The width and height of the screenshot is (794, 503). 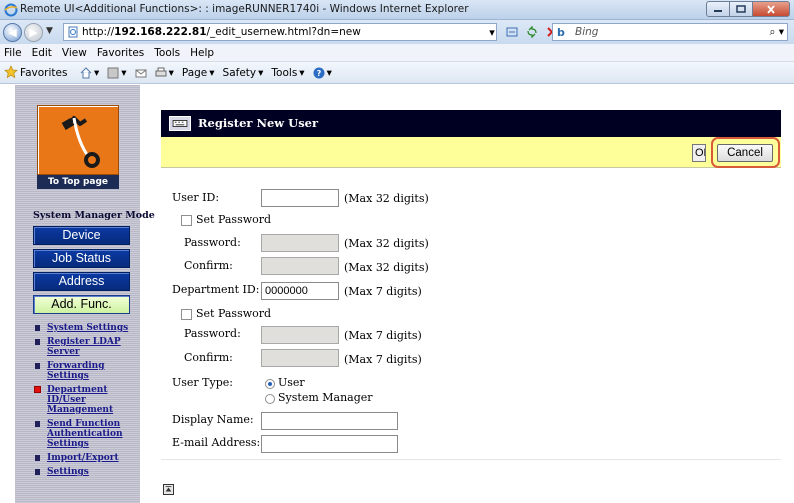 I want to click on url-path: /_edit_usernew.html?dn=new, so click(x=283, y=32).